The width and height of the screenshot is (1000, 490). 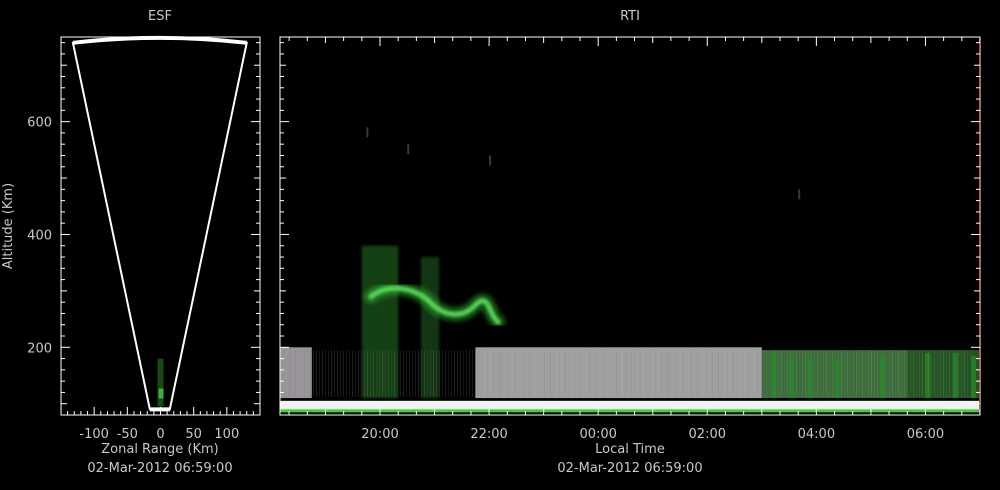 I want to click on rti-bottomside-layer, so click(x=834, y=374).